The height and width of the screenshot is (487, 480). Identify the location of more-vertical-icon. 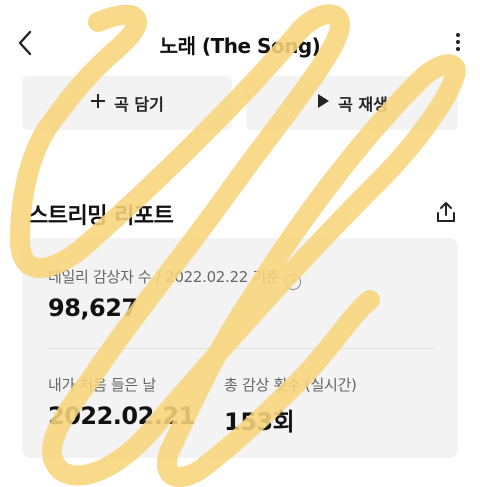
(458, 43).